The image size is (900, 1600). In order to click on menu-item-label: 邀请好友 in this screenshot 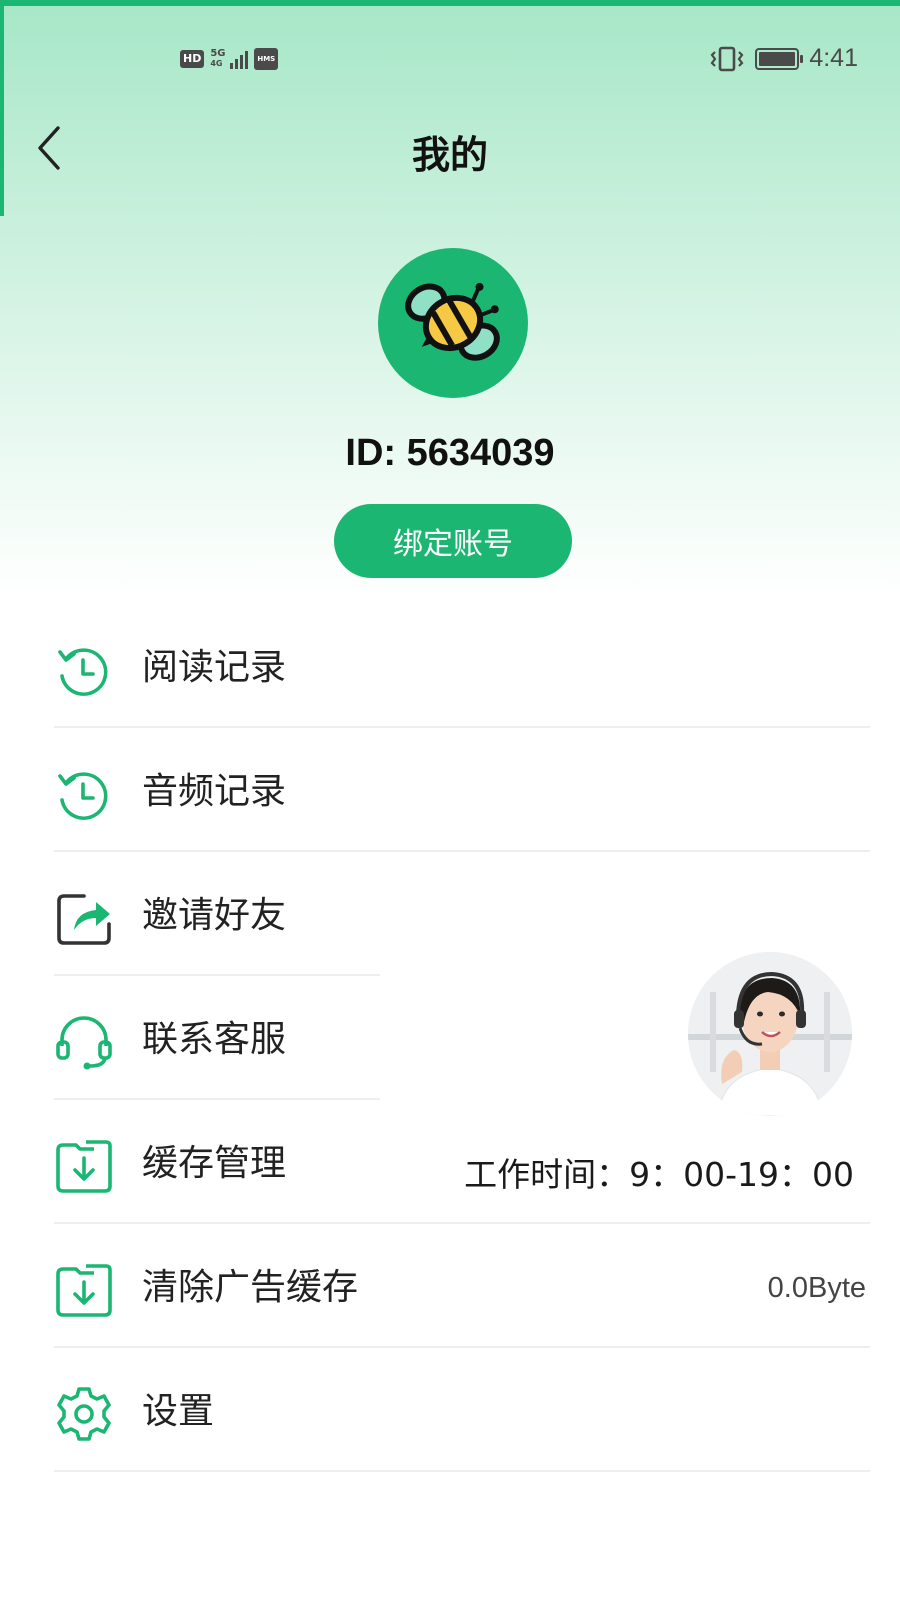, I will do `click(214, 915)`.